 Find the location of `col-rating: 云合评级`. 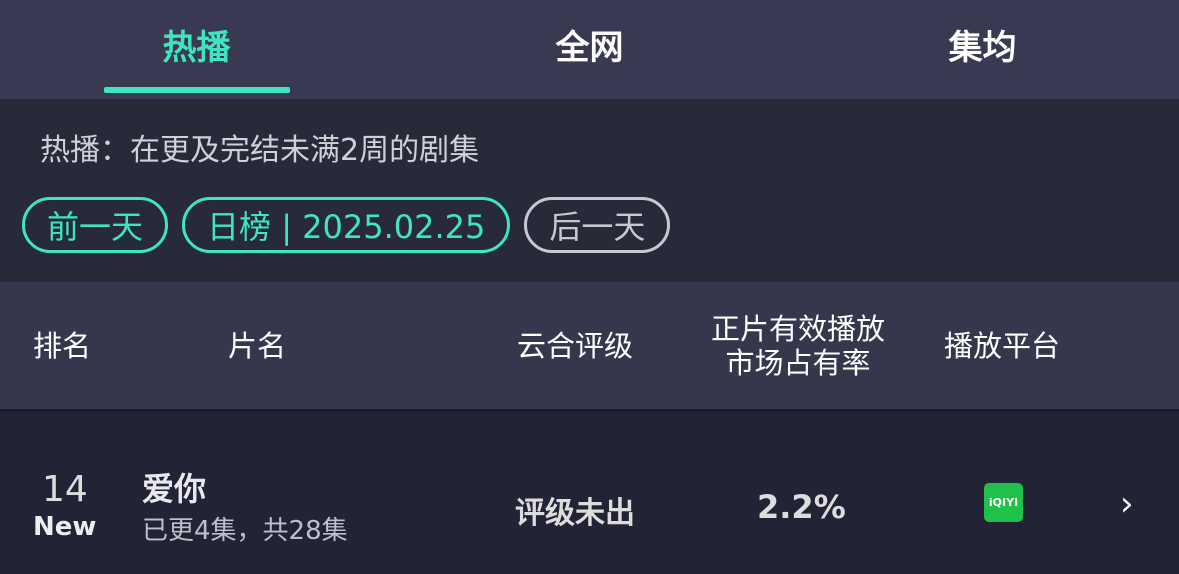

col-rating: 云合评级 is located at coordinates (575, 345).